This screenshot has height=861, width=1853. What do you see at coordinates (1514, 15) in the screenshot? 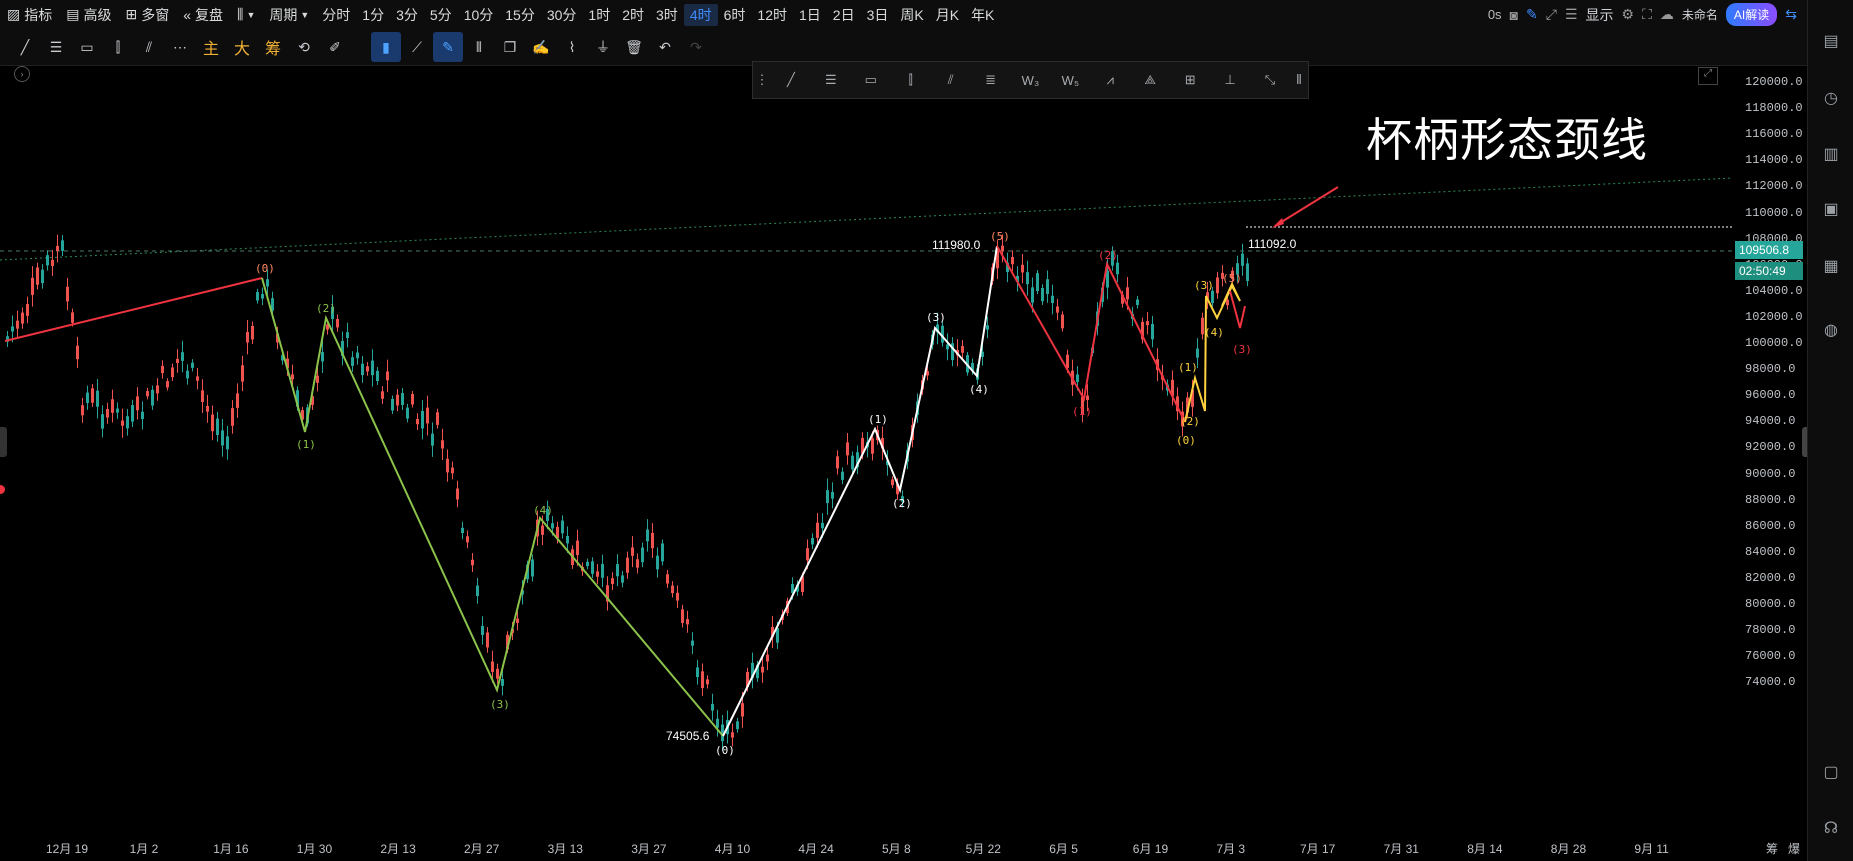
I see `camera-icon: ◙` at bounding box center [1514, 15].